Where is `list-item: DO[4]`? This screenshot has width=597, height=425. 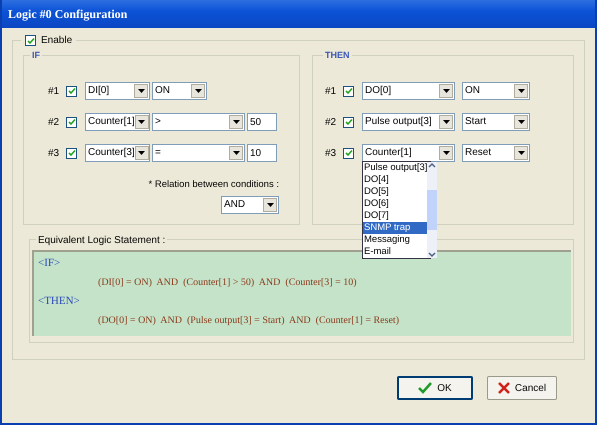
list-item: DO[4] is located at coordinates (395, 180).